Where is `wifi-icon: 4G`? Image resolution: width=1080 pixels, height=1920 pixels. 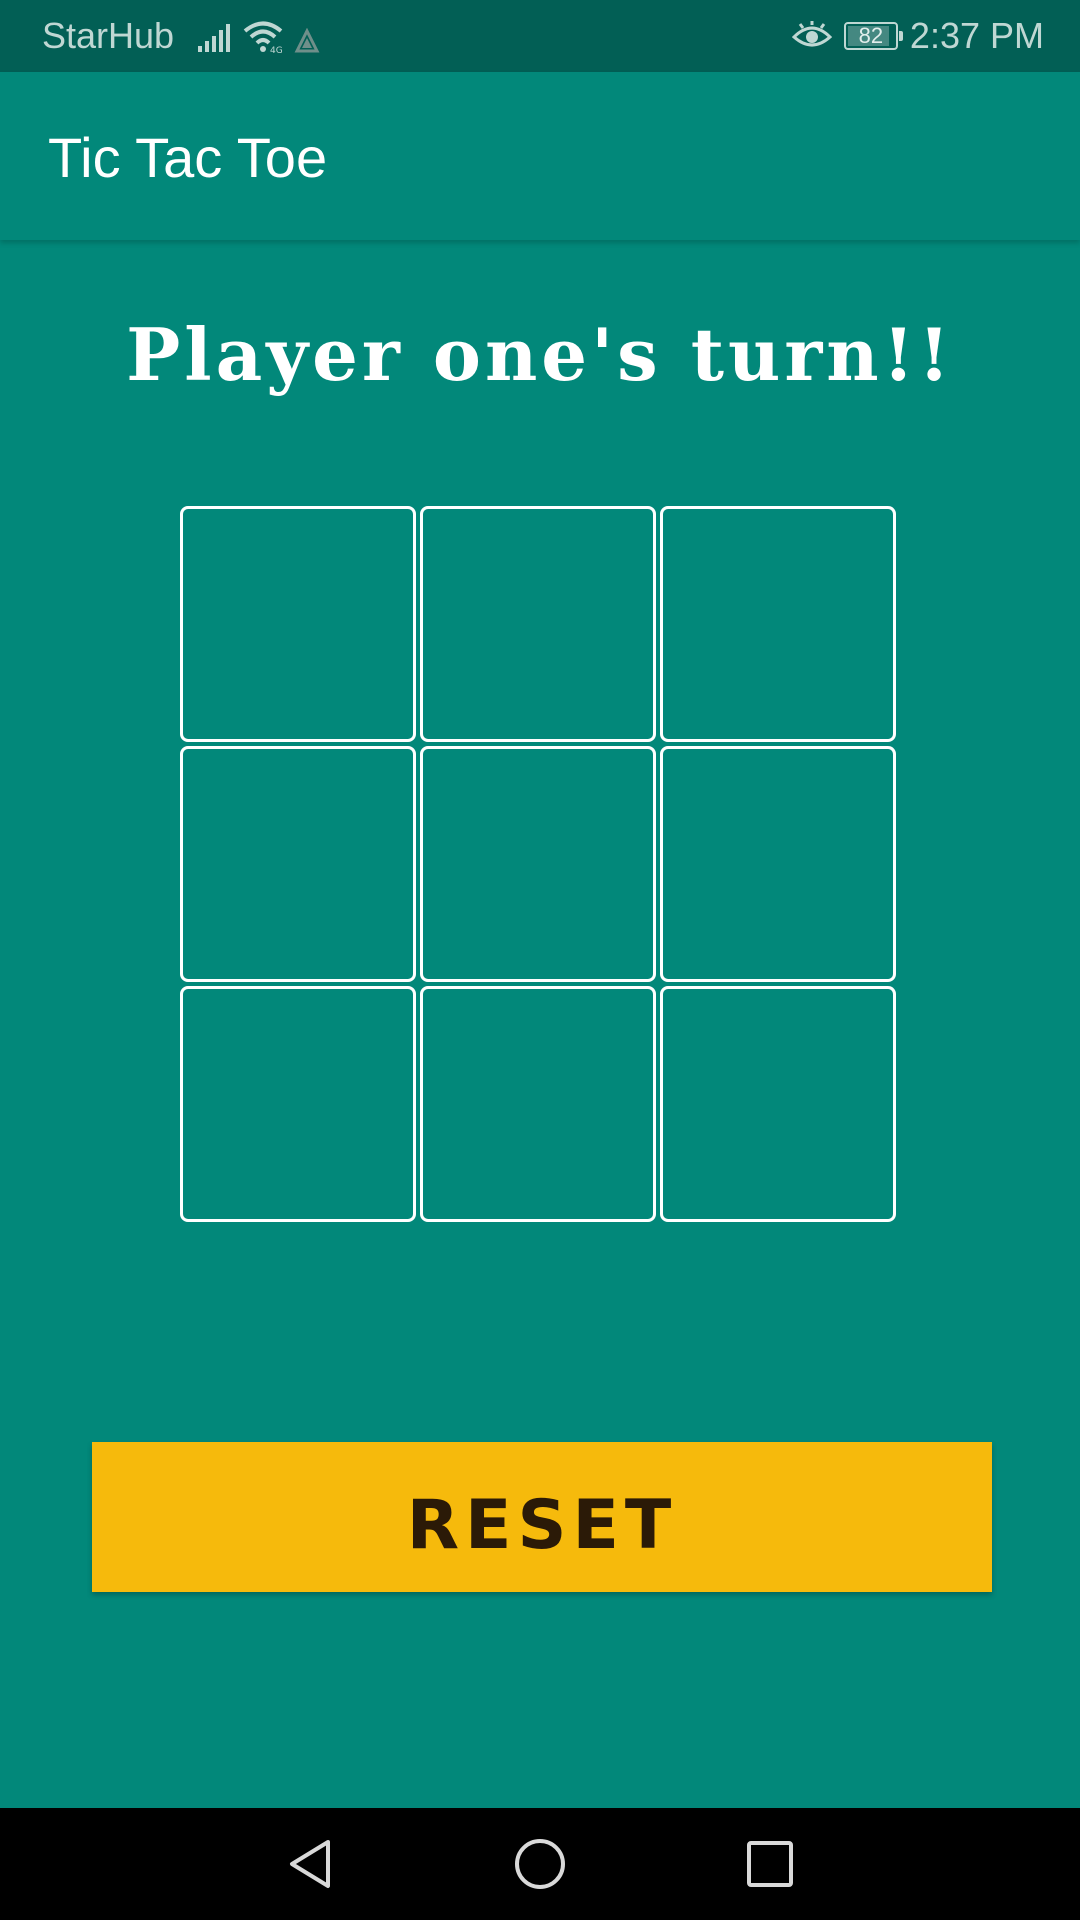 wifi-icon: 4G is located at coordinates (263, 37).